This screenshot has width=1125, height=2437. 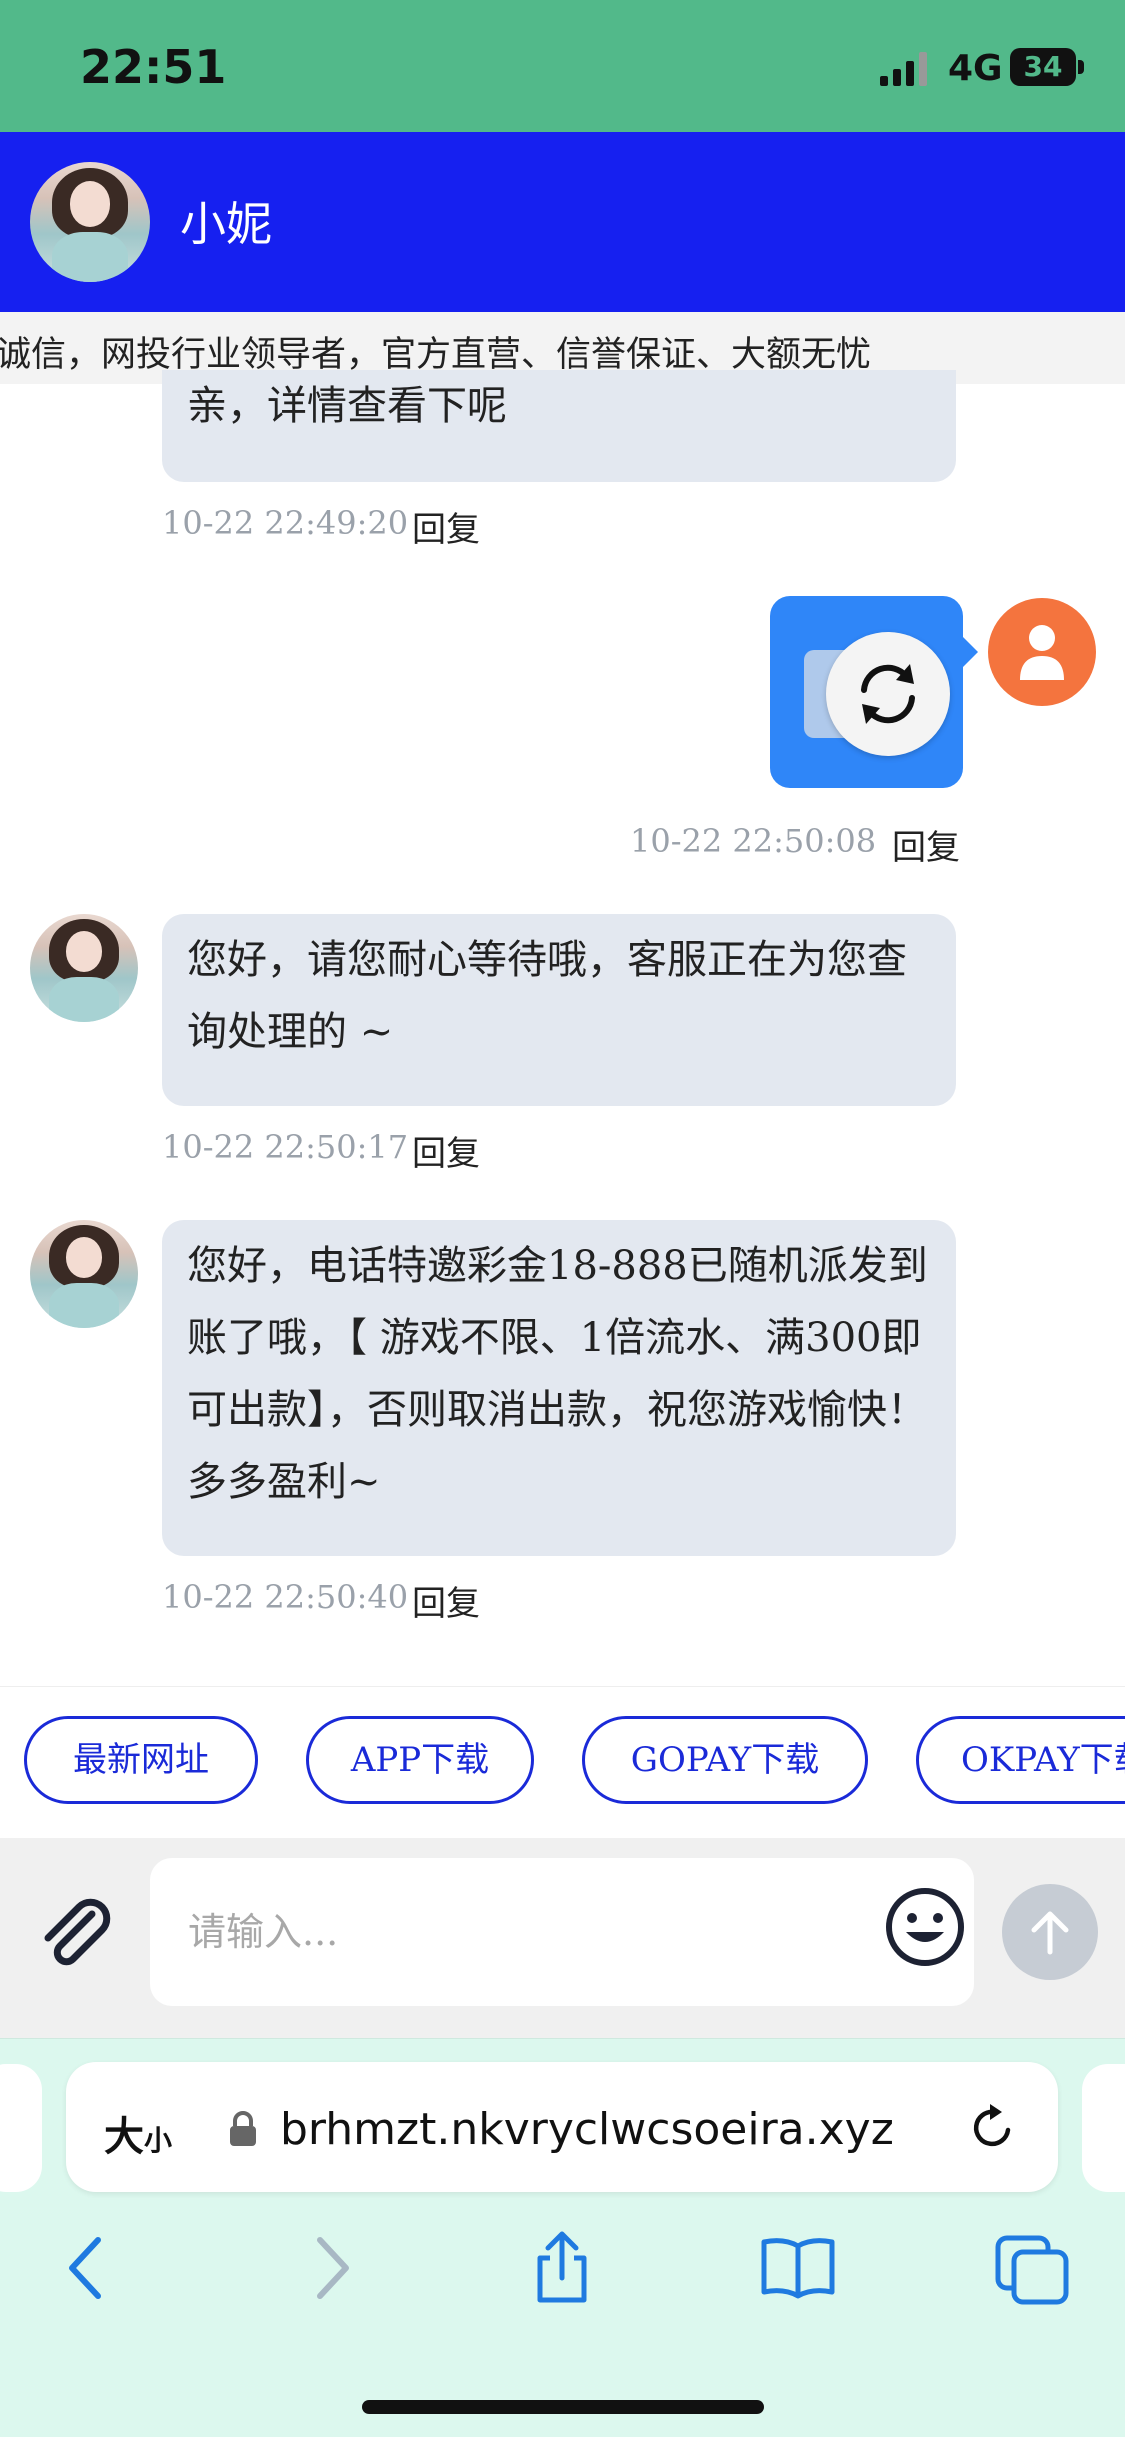 What do you see at coordinates (158, 2140) in the screenshot?
I see `text-size-small: 小` at bounding box center [158, 2140].